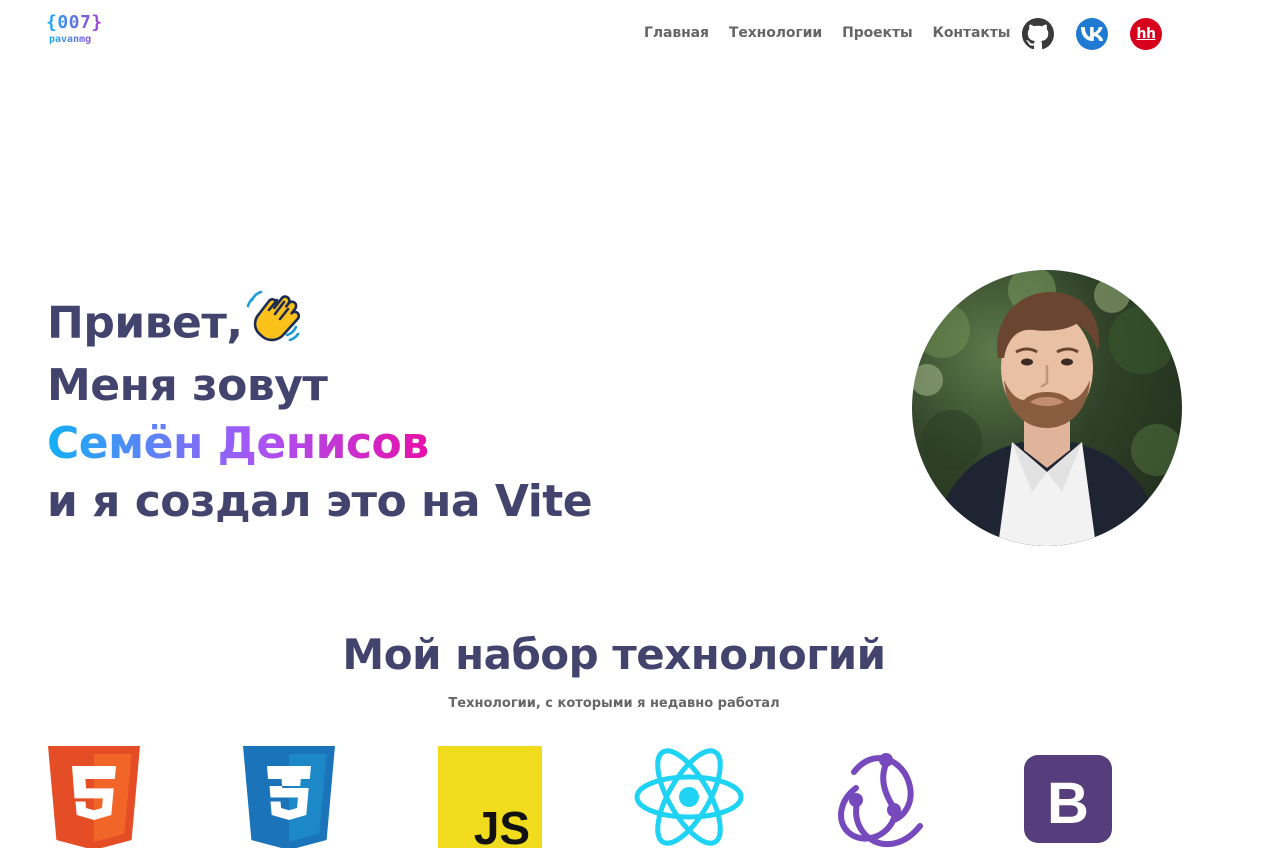 Image resolution: width=1280 pixels, height=848 pixels. Describe the element at coordinates (676, 33) in the screenshot. I see `nav-link-home: Главная` at that location.